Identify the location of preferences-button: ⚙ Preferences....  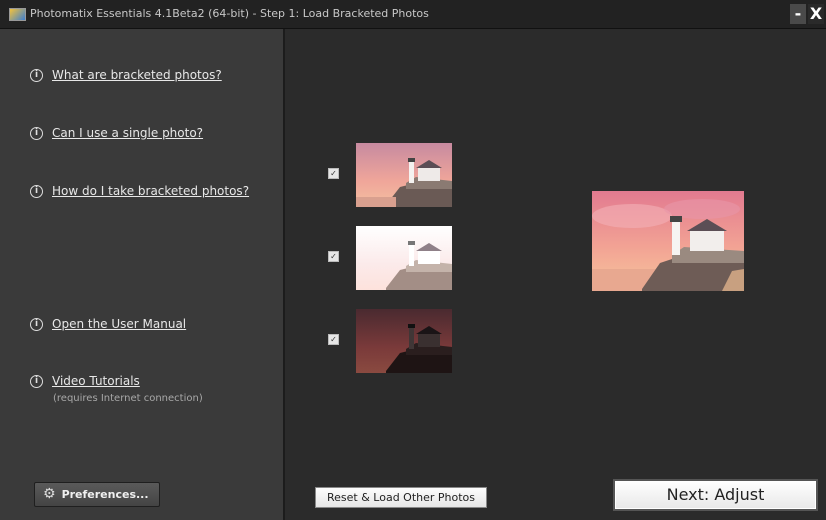
(97, 494).